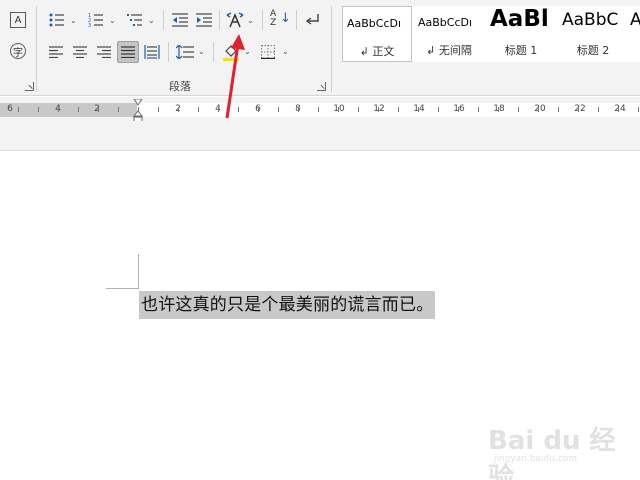  Describe the element at coordinates (112, 20) in the screenshot. I see `numbering-dropdown-caret: ⌄` at that location.